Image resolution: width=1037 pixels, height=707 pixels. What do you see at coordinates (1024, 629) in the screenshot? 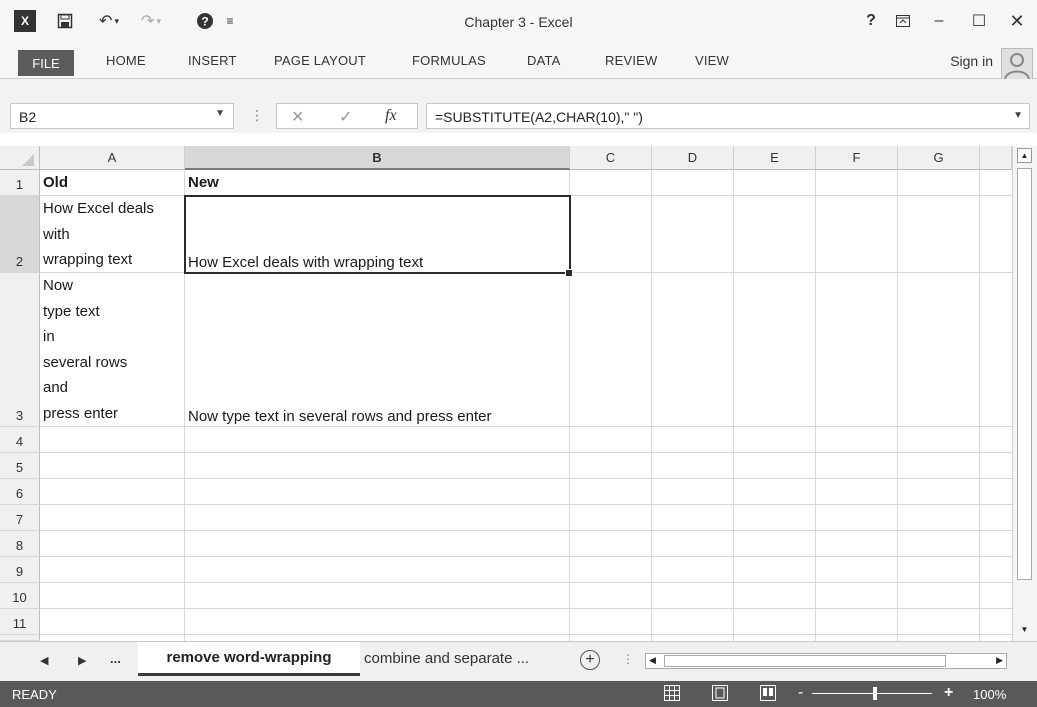
I see `scroll-down-icon: ▼` at bounding box center [1024, 629].